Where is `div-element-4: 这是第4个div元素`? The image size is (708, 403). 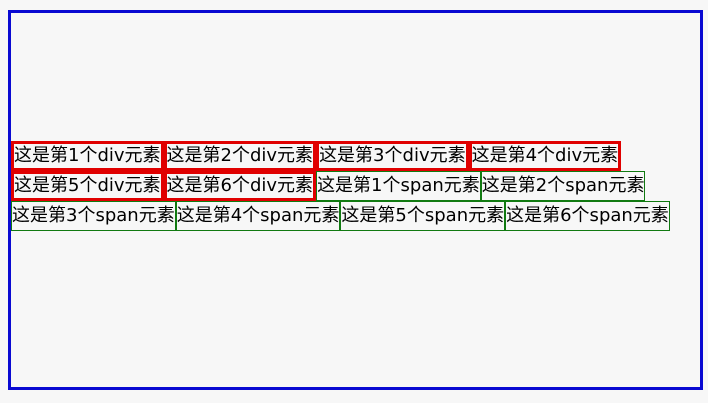 div-element-4: 这是第4个div元素 is located at coordinates (545, 156).